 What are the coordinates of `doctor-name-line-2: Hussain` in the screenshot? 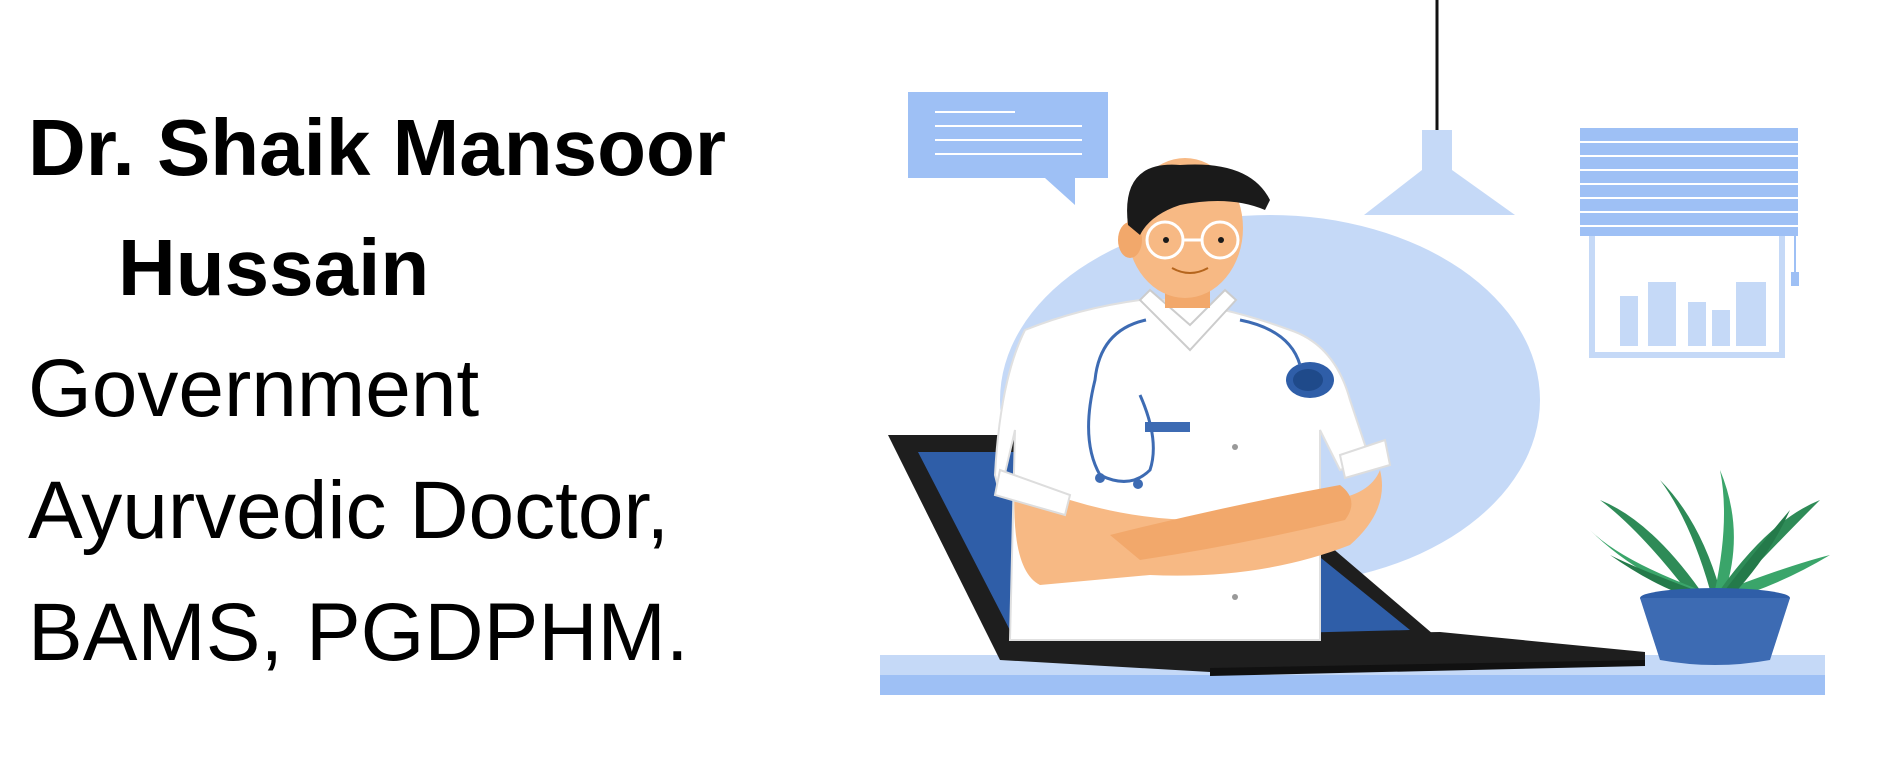 It's located at (274, 267).